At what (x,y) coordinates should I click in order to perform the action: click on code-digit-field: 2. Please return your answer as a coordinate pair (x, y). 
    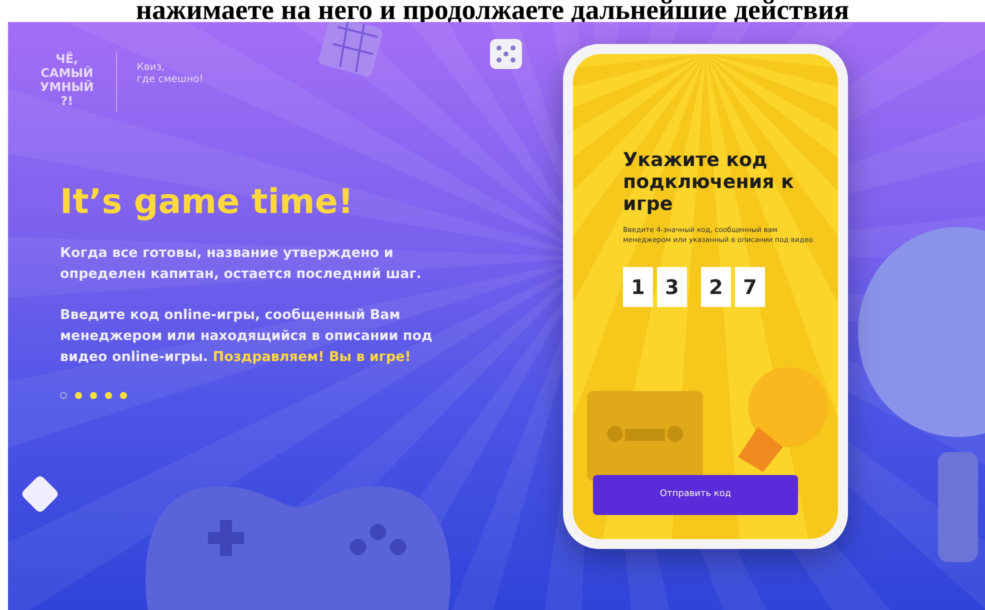
    Looking at the image, I should click on (716, 287).